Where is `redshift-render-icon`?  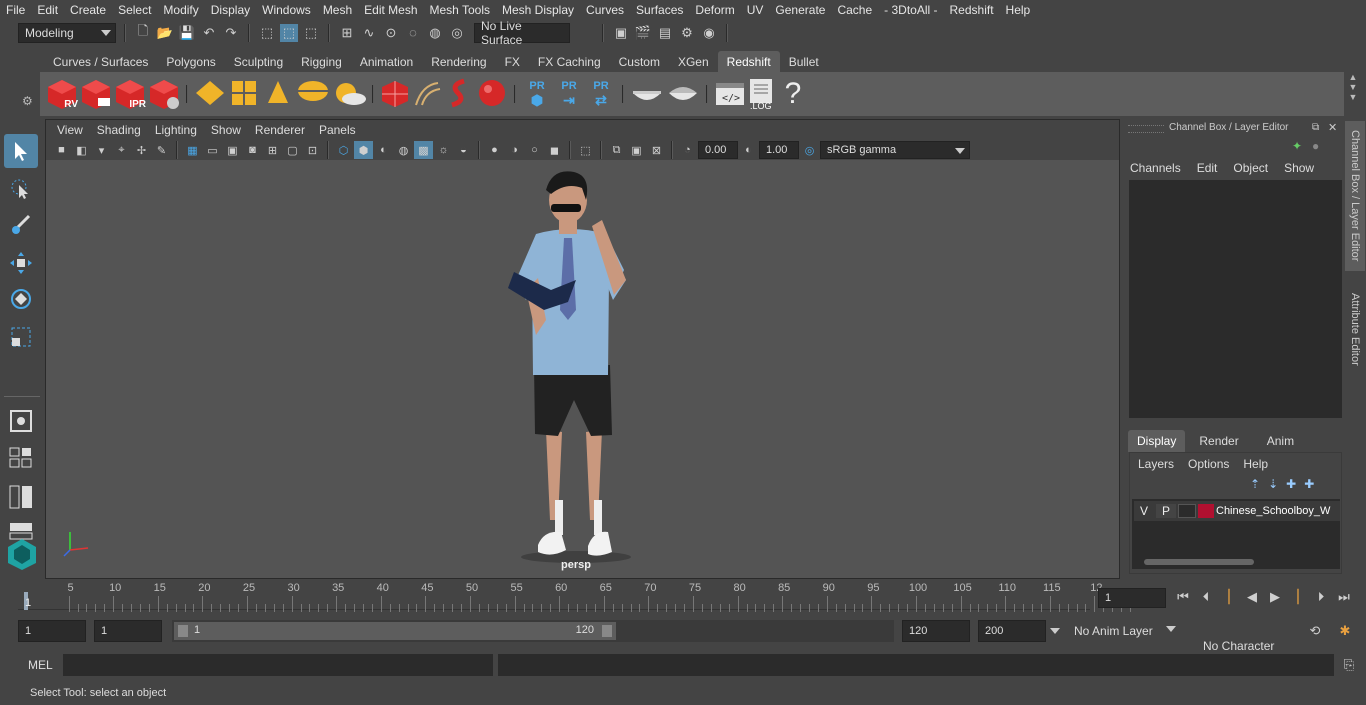 redshift-render-icon is located at coordinates (96, 94).